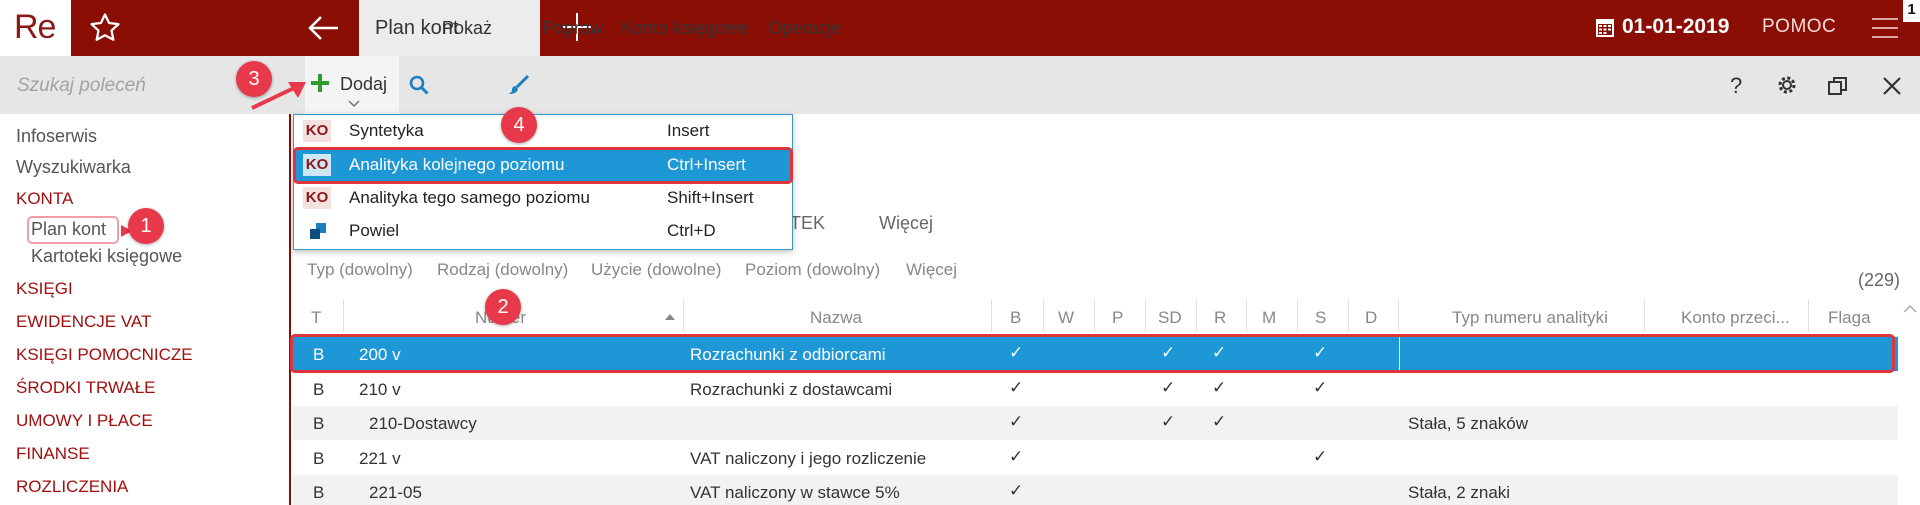 This screenshot has width=1920, height=505. What do you see at coordinates (1911, 11) in the screenshot?
I see `window-number-badge: 1` at bounding box center [1911, 11].